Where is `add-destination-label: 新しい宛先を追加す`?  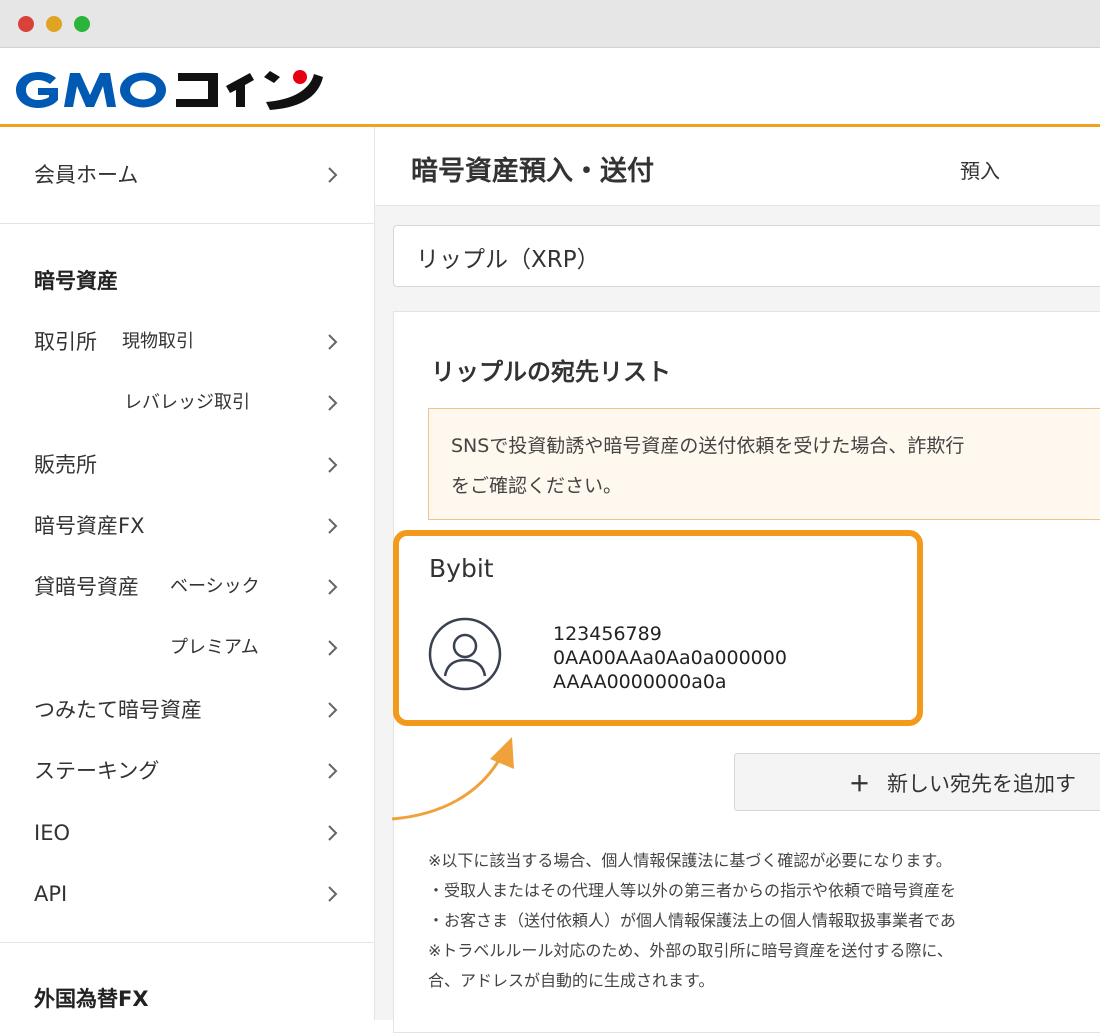 add-destination-label: 新しい宛先を追加す is located at coordinates (981, 784).